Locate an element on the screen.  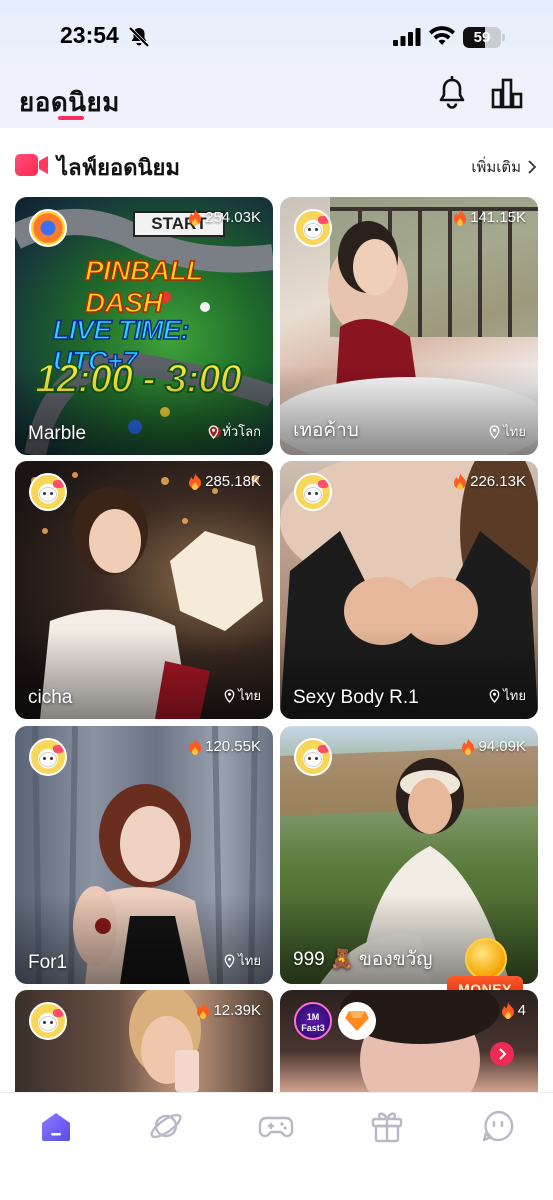
home-icon is located at coordinates (56, 1126).